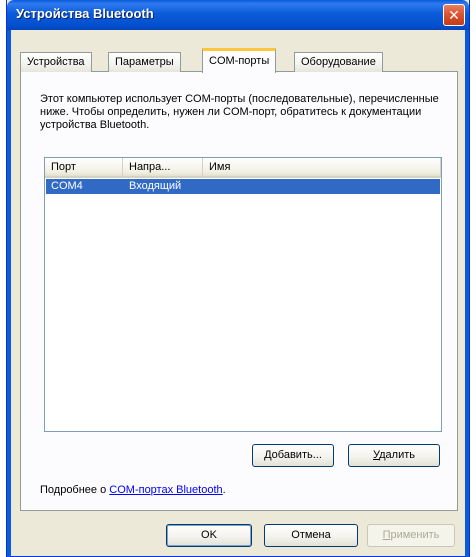 Image resolution: width=476 pixels, height=557 pixels. Describe the element at coordinates (224, 490) in the screenshot. I see `more-info-suffix: .` at that location.